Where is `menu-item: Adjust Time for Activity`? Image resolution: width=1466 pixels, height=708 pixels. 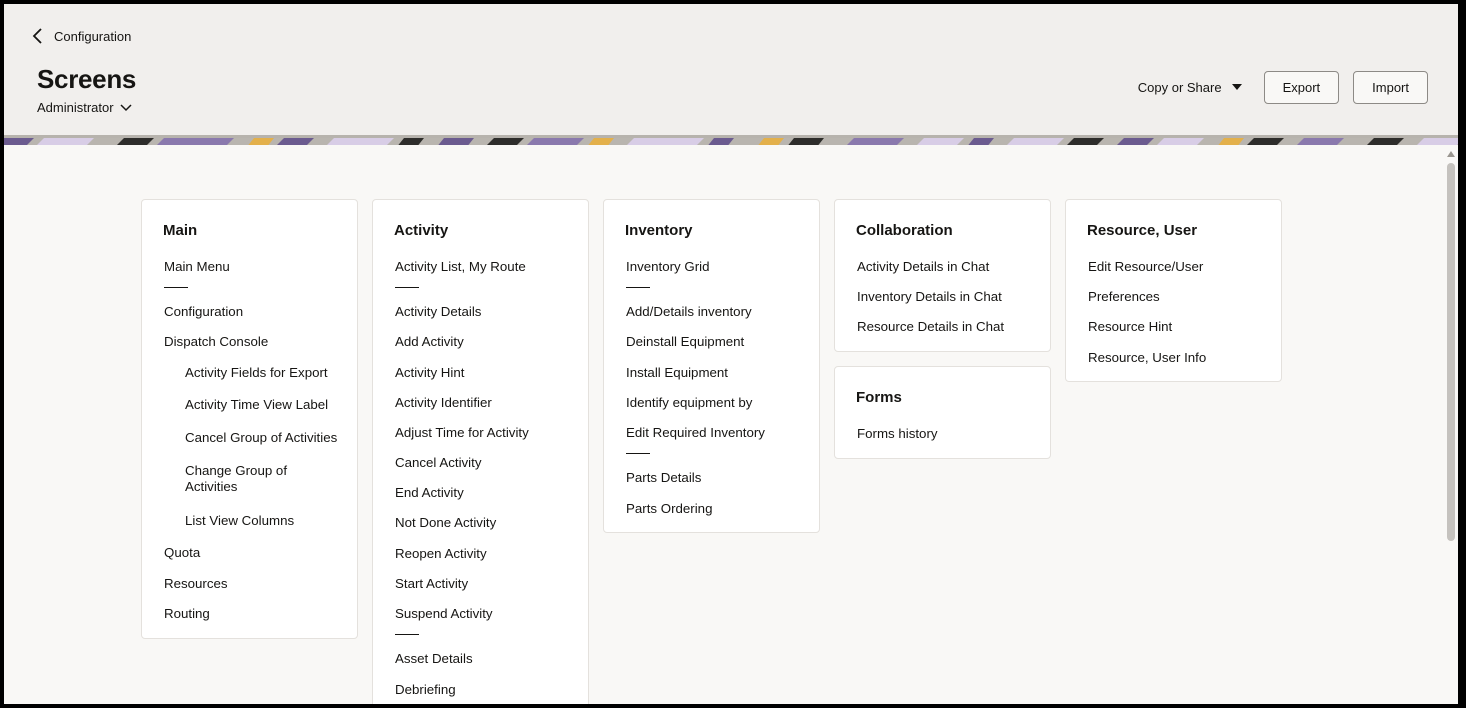 menu-item: Adjust Time for Activity is located at coordinates (462, 432).